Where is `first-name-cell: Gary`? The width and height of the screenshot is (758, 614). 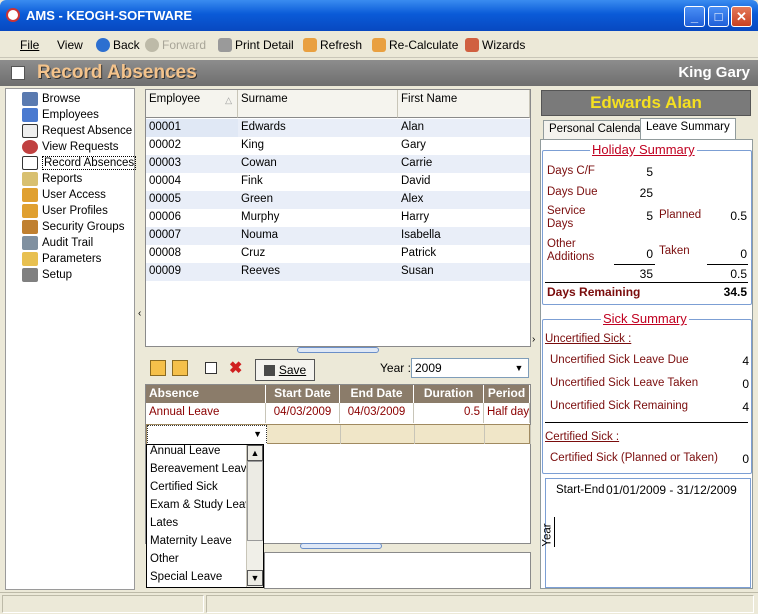 first-name-cell: Gary is located at coordinates (413, 145).